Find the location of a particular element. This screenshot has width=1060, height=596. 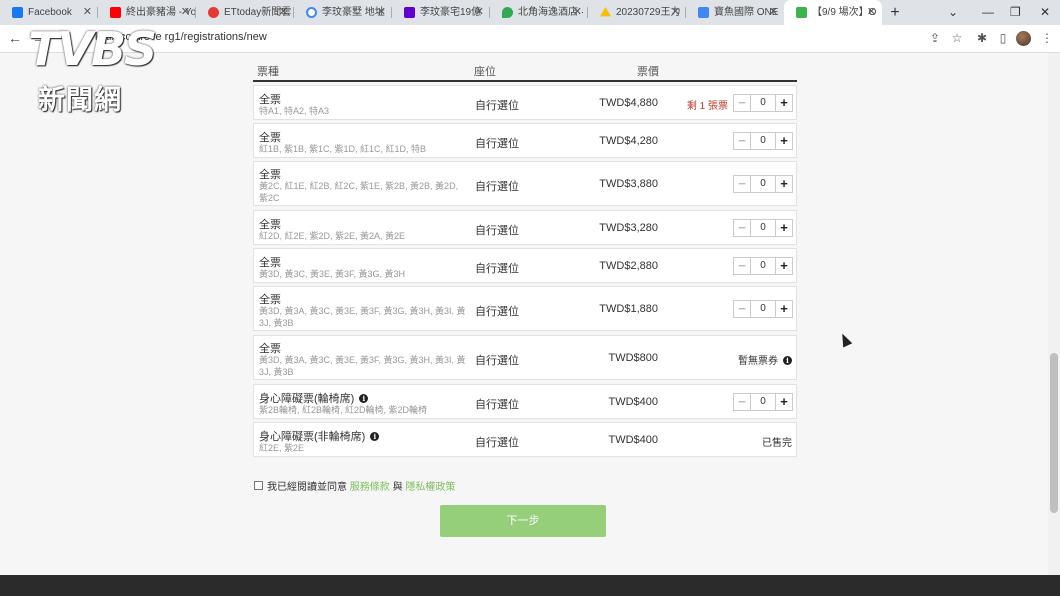

agreement-text: 我已經閱讀並同意 is located at coordinates (307, 487).